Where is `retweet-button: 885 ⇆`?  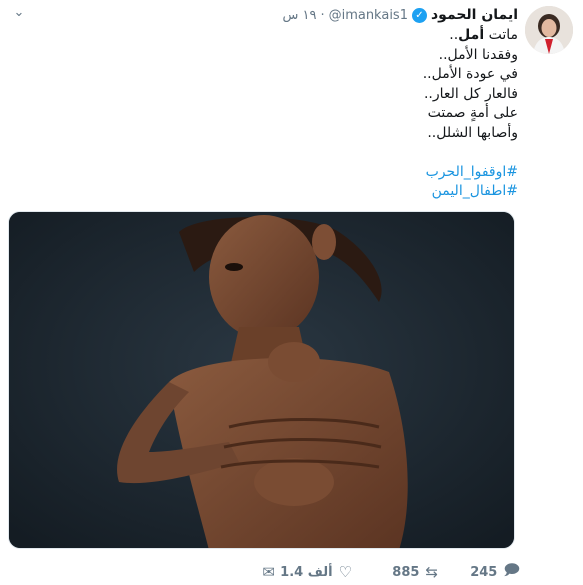 retweet-button: 885 ⇆ is located at coordinates (415, 572).